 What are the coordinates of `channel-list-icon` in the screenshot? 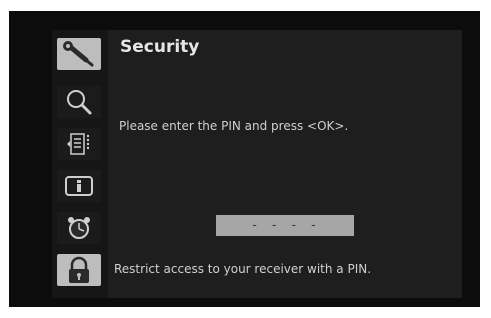 It's located at (78, 144).